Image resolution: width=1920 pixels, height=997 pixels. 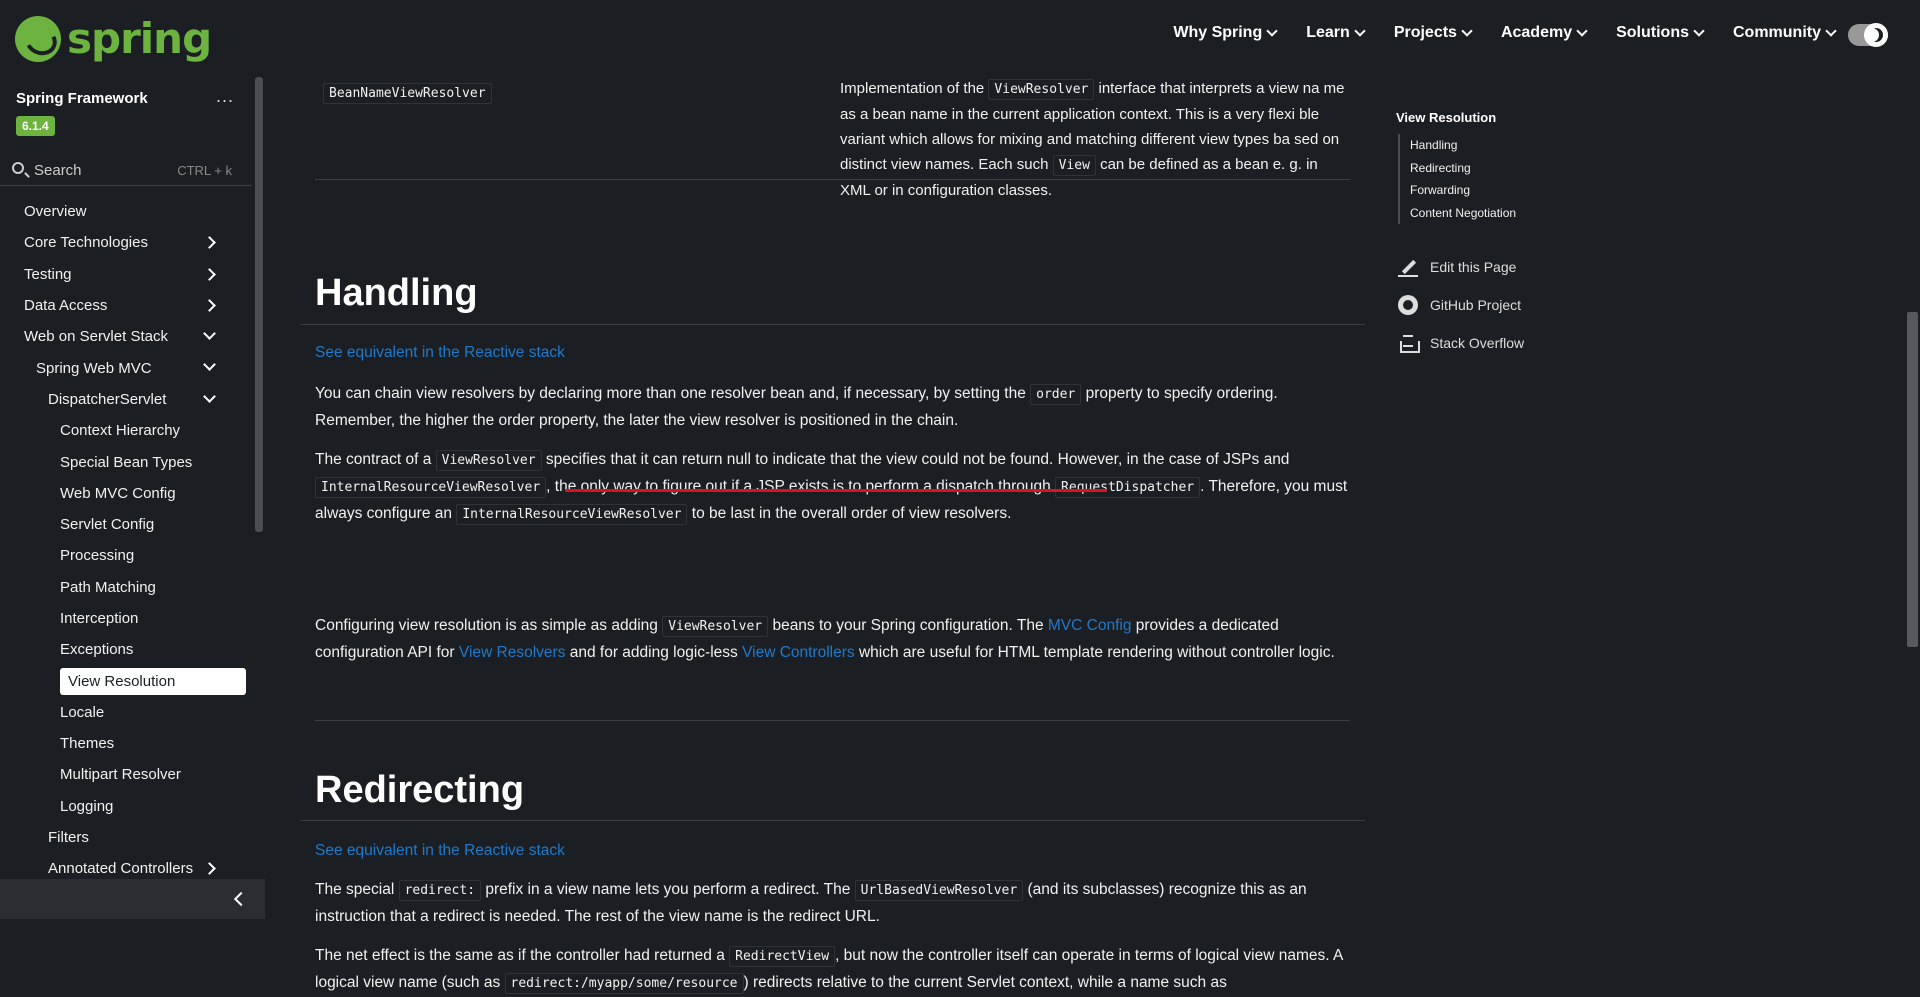 I want to click on sidebar-item: Special Bean Types, so click(x=126, y=461).